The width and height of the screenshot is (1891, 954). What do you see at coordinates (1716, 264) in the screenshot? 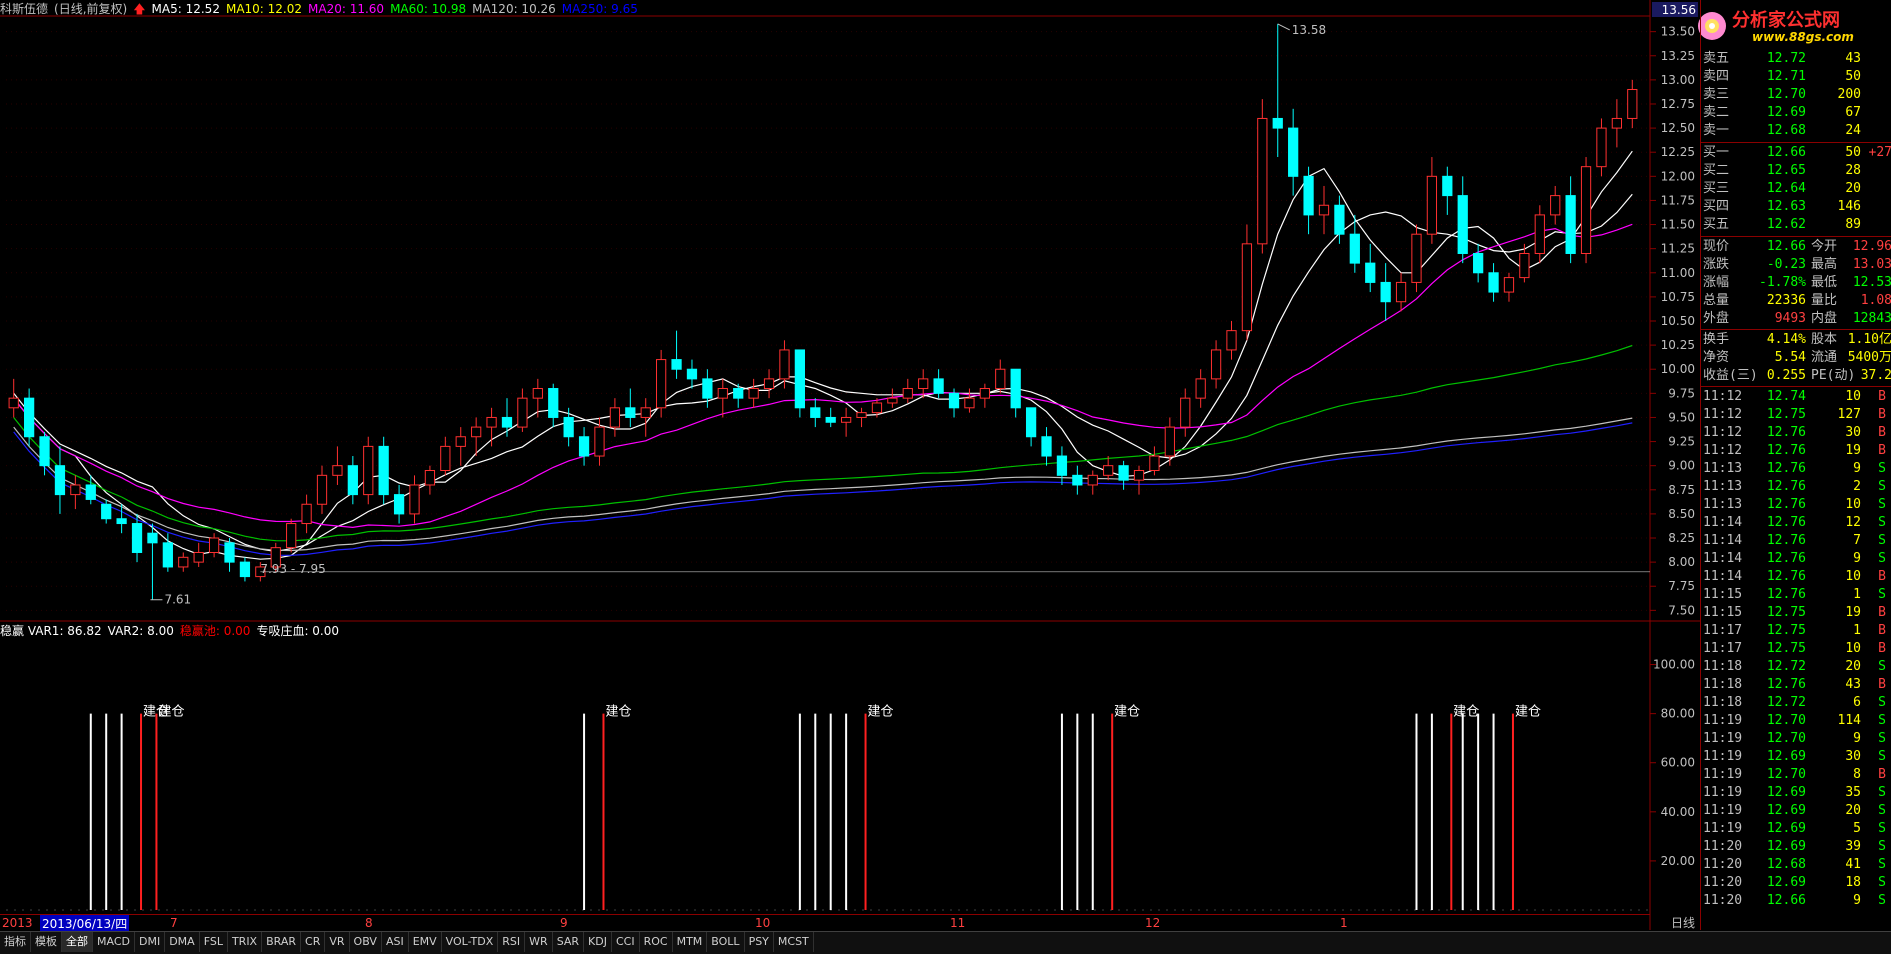
I see `stat-label: 涨跌` at bounding box center [1716, 264].